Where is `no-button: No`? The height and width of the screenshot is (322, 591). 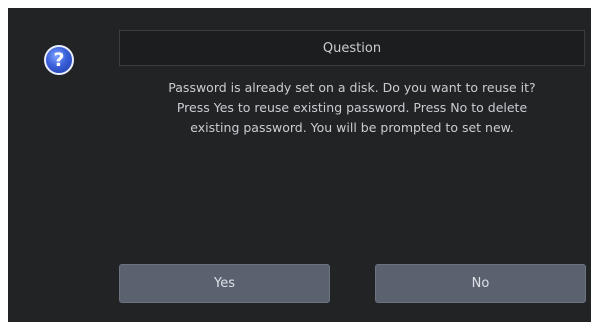
no-button: No is located at coordinates (480, 283).